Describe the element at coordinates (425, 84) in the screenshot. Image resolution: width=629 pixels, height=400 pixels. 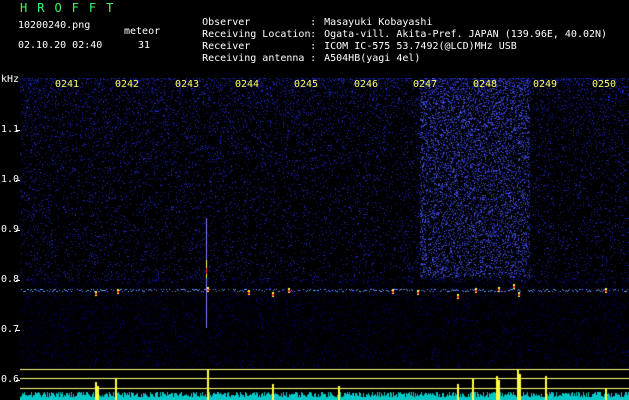
I see `time-label-0247: 0247` at that location.